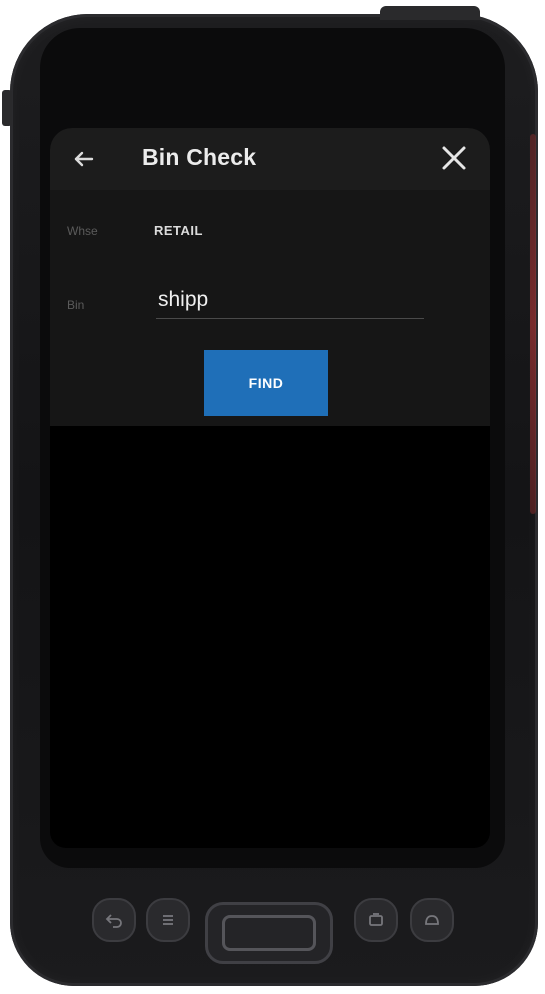  What do you see at coordinates (83, 159) in the screenshot?
I see `back-arrow-icon` at bounding box center [83, 159].